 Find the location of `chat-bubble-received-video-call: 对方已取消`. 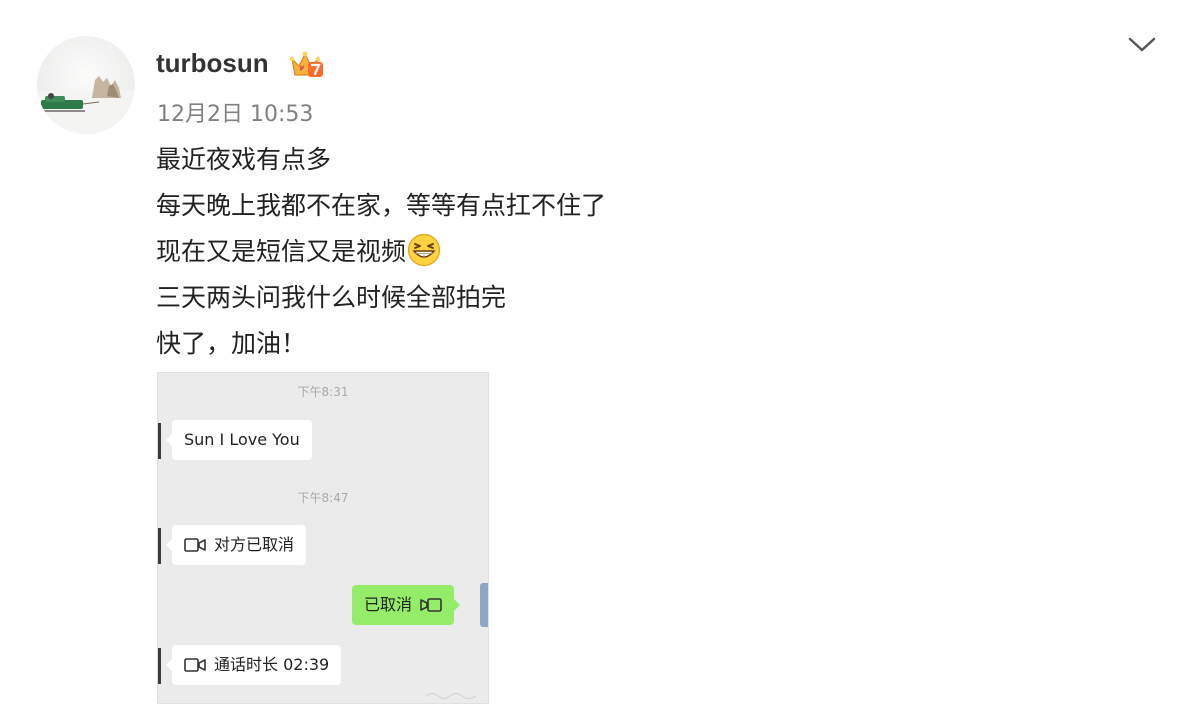

chat-bubble-received-video-call: 对方已取消 is located at coordinates (236, 546).